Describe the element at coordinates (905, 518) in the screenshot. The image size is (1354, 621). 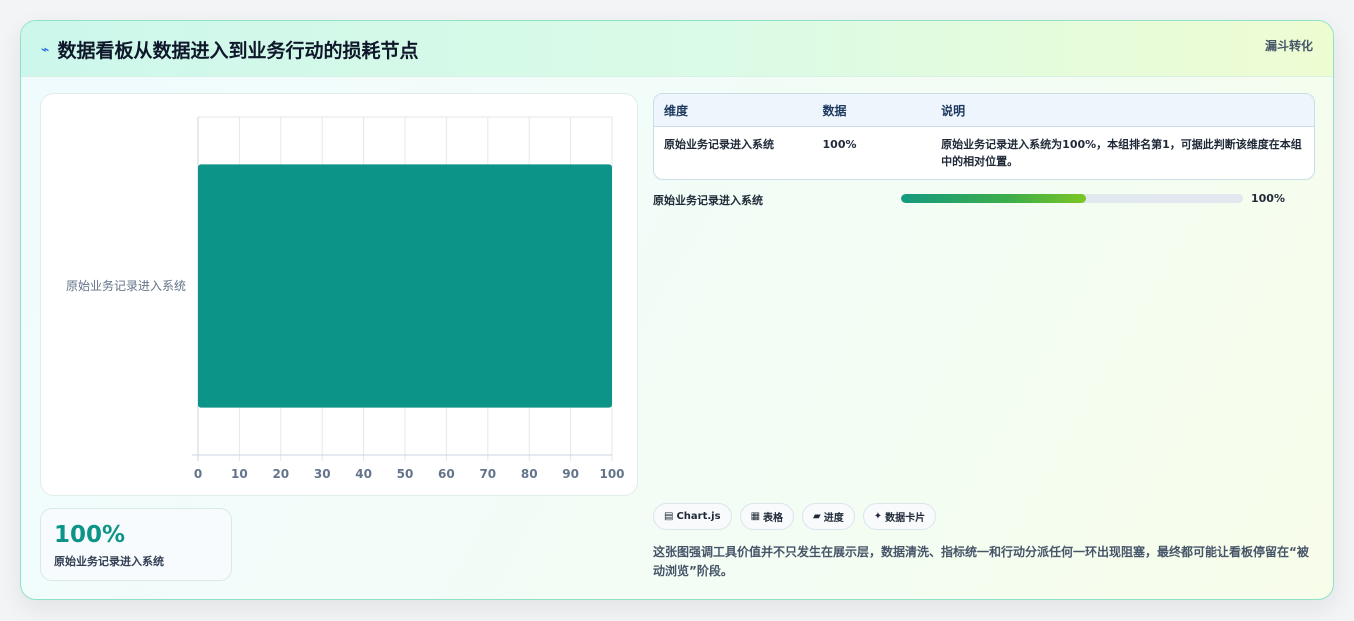
I see `tag-label: 数据卡片` at that location.